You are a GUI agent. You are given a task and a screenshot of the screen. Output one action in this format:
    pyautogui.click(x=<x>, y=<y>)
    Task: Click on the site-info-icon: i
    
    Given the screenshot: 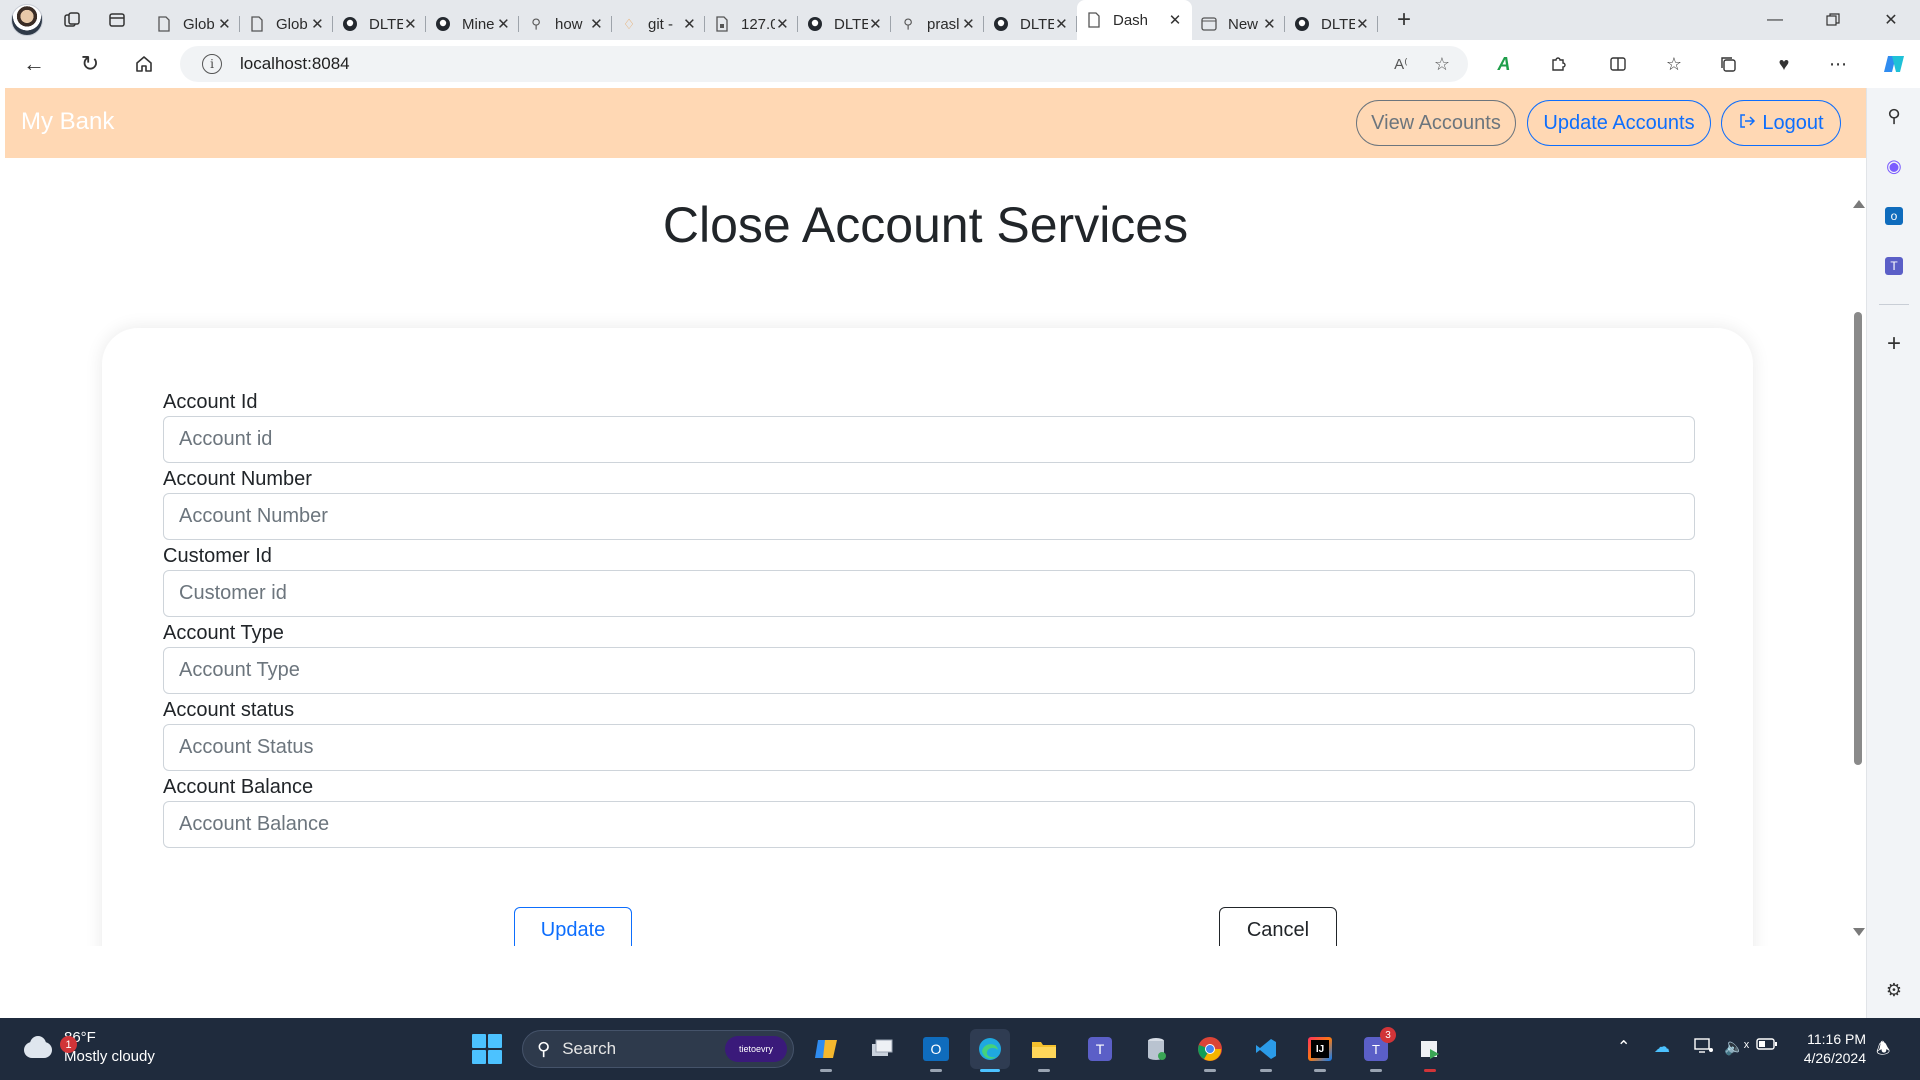 What is the action you would take?
    pyautogui.click(x=212, y=64)
    